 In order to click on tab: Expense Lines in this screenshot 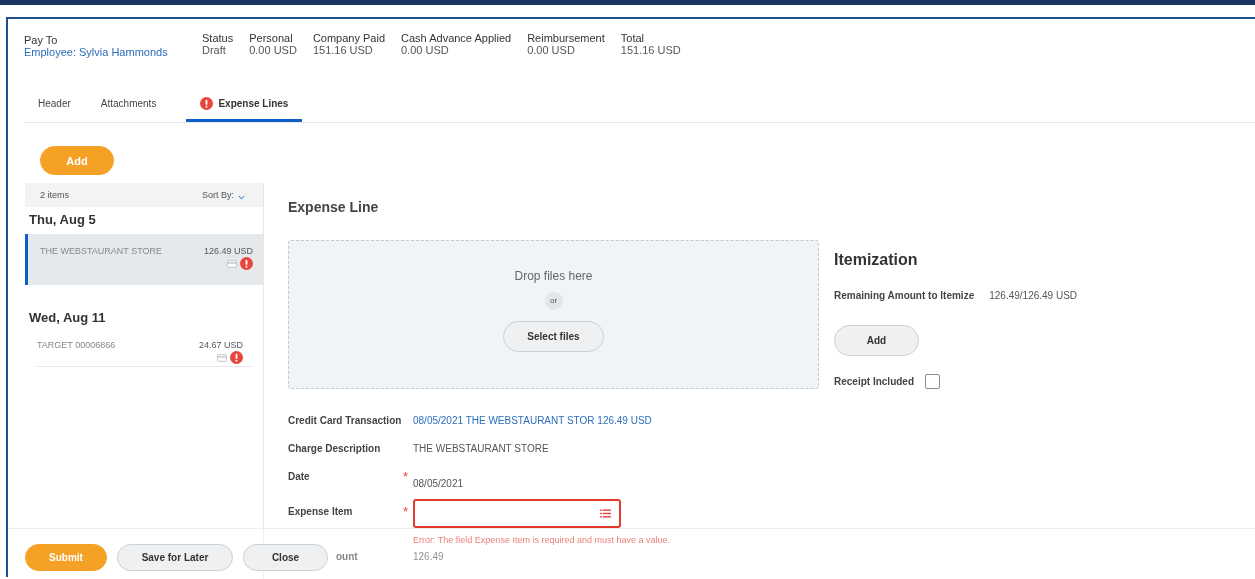, I will do `click(244, 104)`.